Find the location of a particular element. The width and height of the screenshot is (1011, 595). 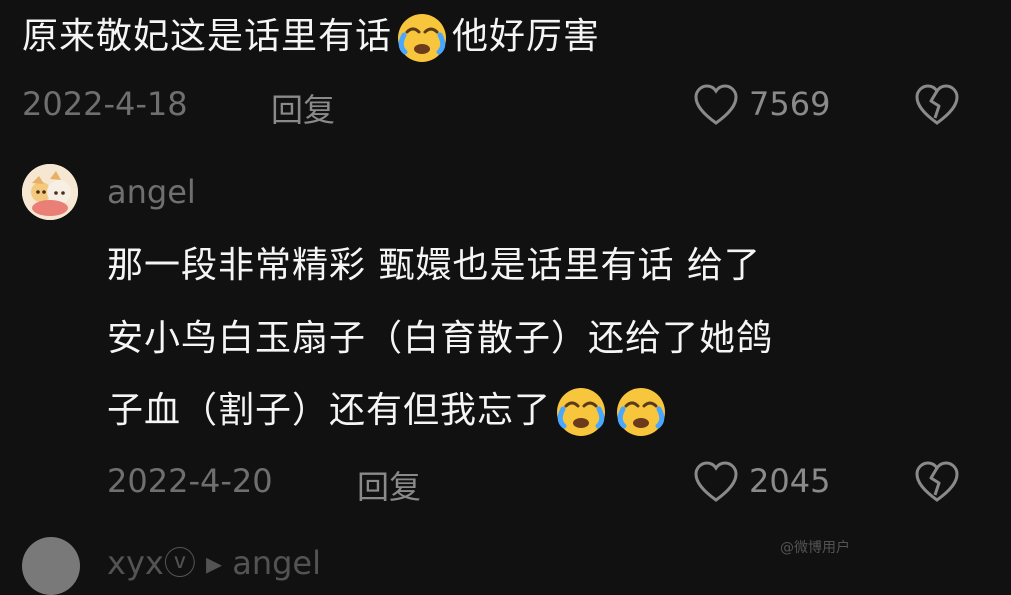

reply-1-username: angel is located at coordinates (151, 192).